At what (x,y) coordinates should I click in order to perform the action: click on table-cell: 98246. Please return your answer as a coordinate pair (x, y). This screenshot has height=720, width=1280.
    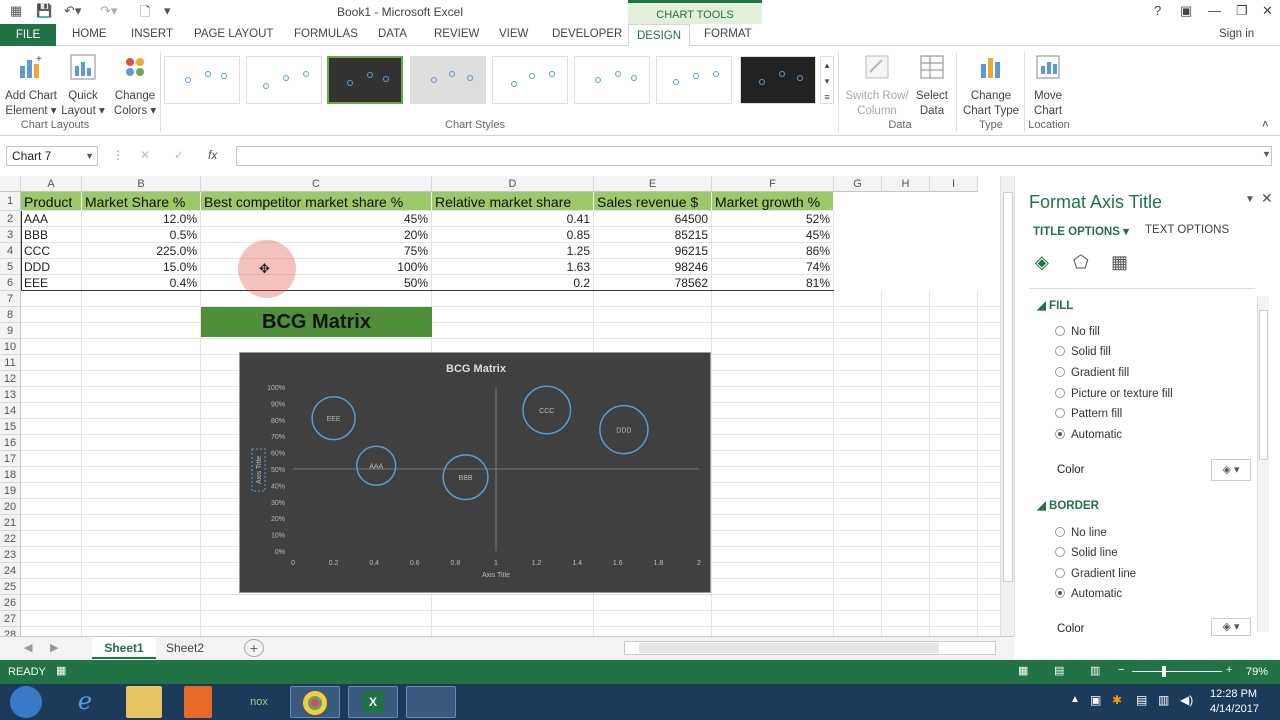
    Looking at the image, I should click on (653, 267).